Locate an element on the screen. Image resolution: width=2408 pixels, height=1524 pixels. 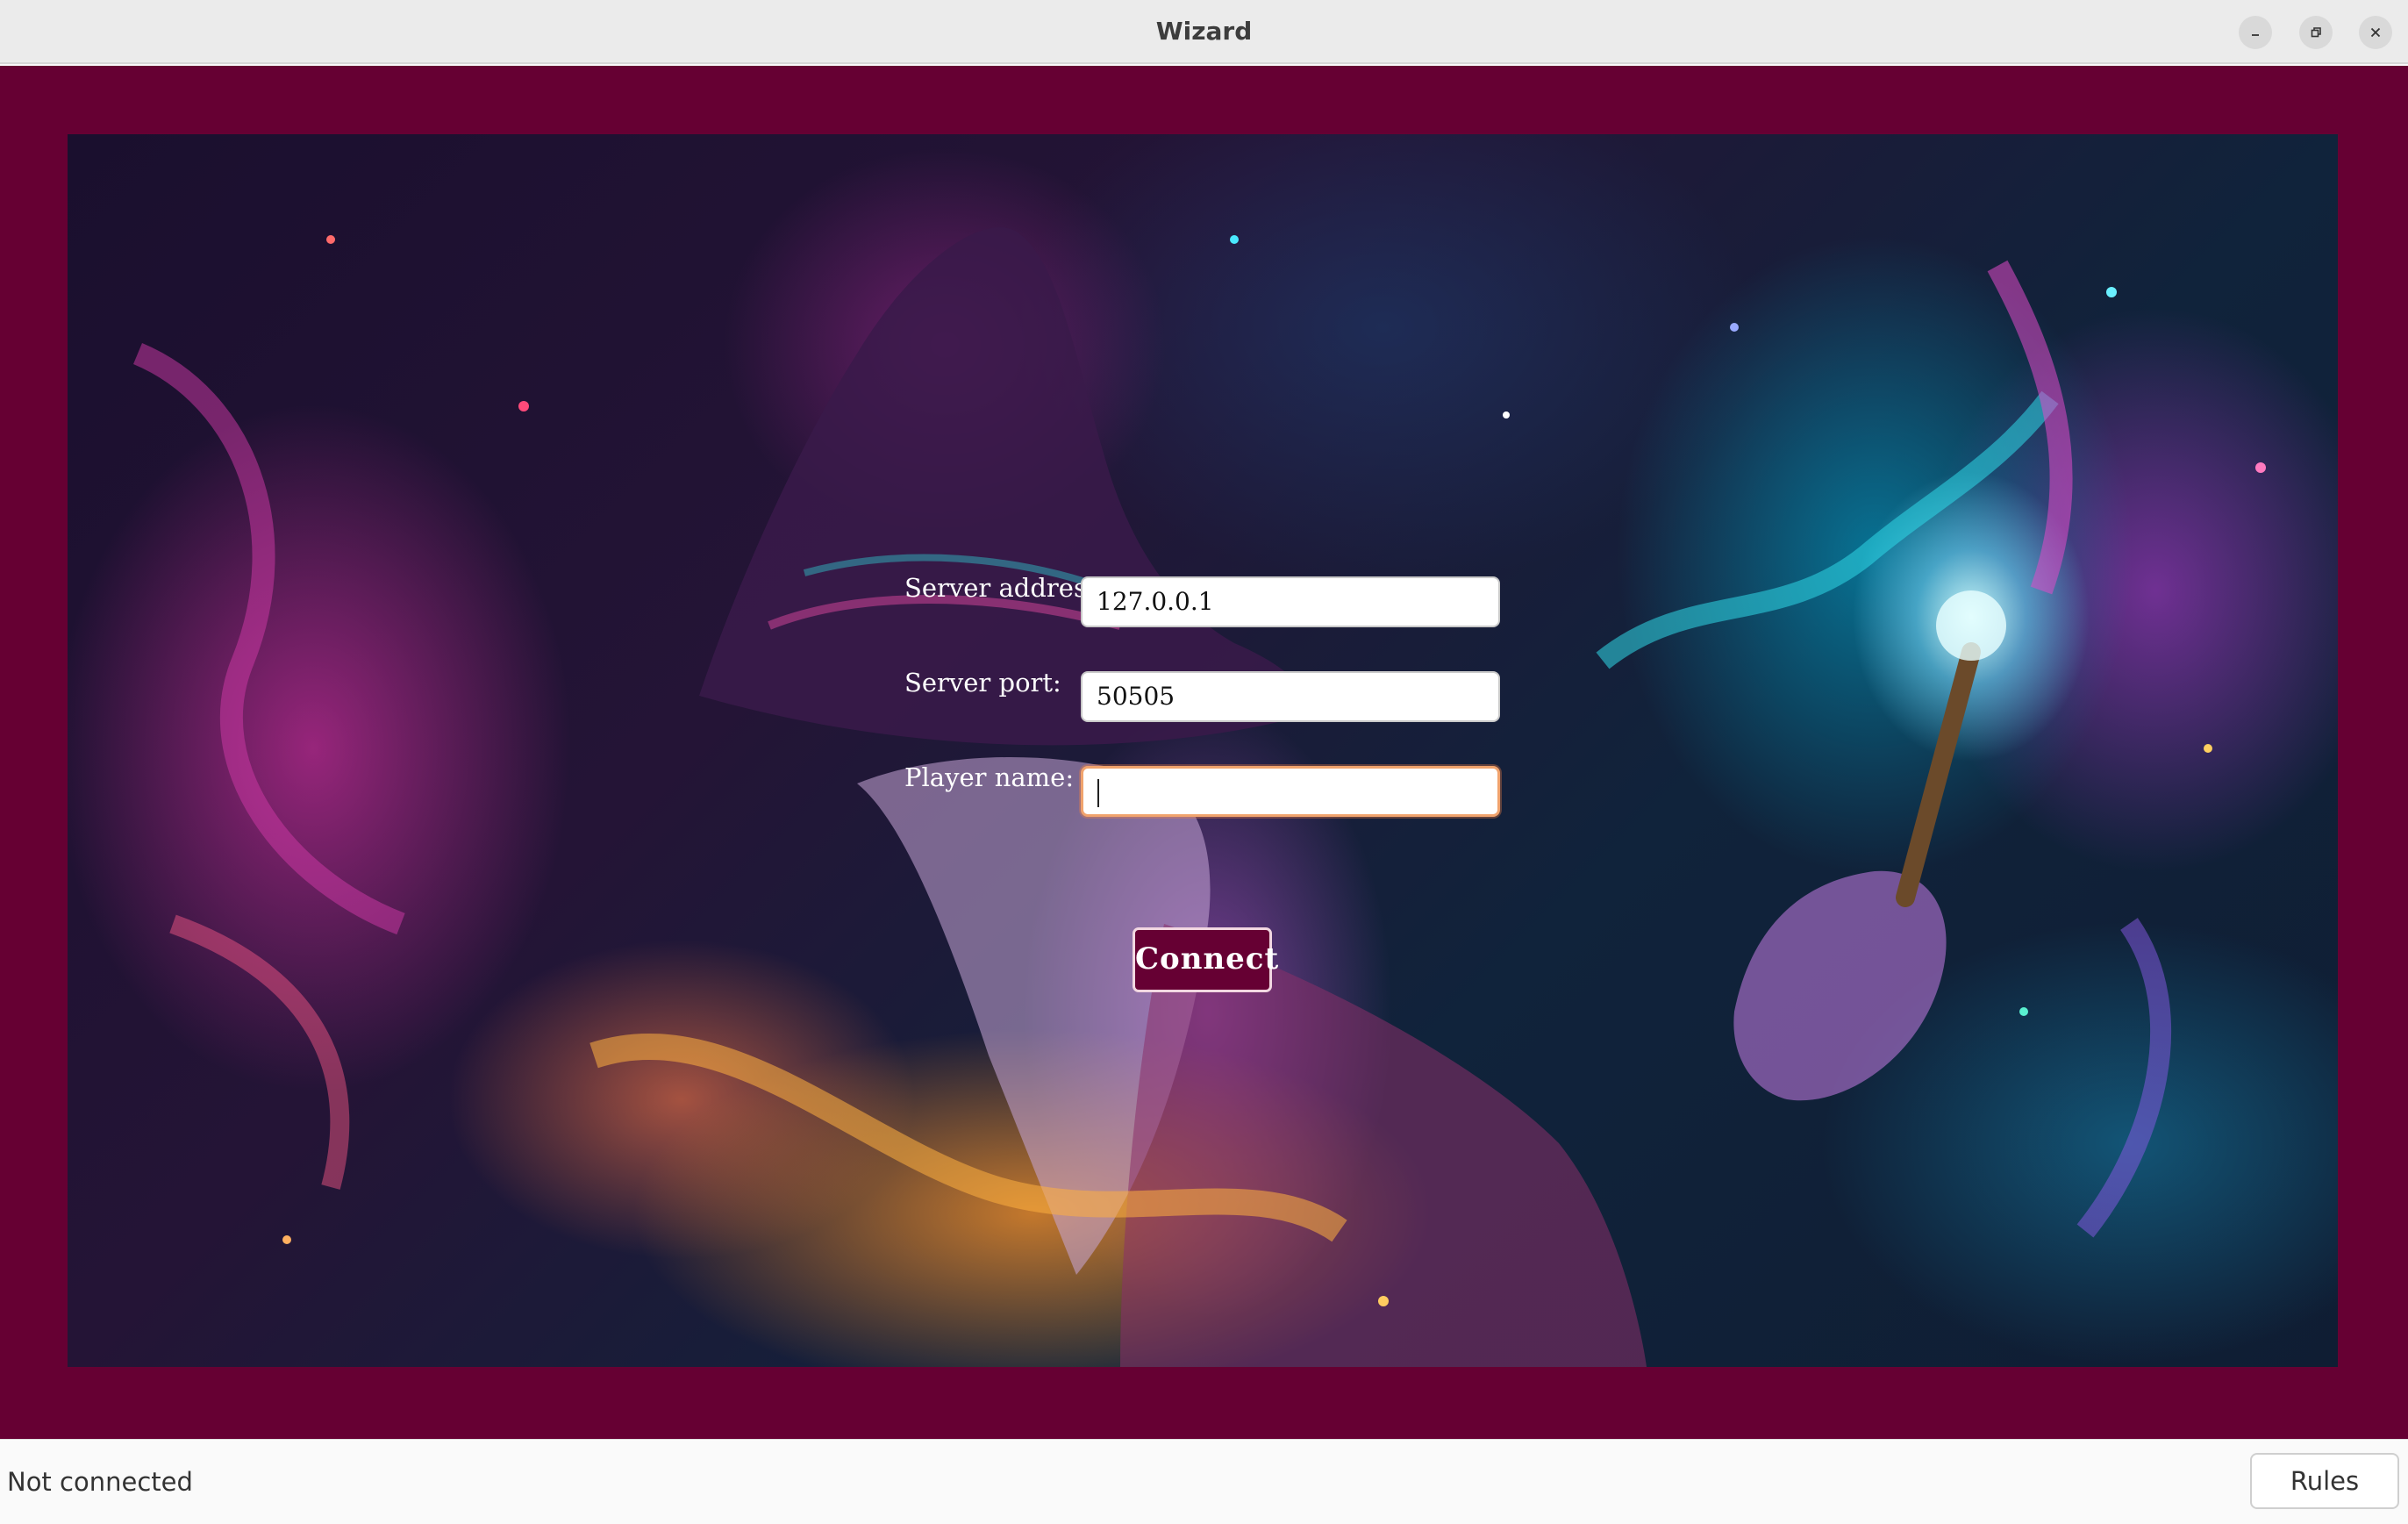
status-bar: Not connected Rules is located at coordinates (1204, 1481).